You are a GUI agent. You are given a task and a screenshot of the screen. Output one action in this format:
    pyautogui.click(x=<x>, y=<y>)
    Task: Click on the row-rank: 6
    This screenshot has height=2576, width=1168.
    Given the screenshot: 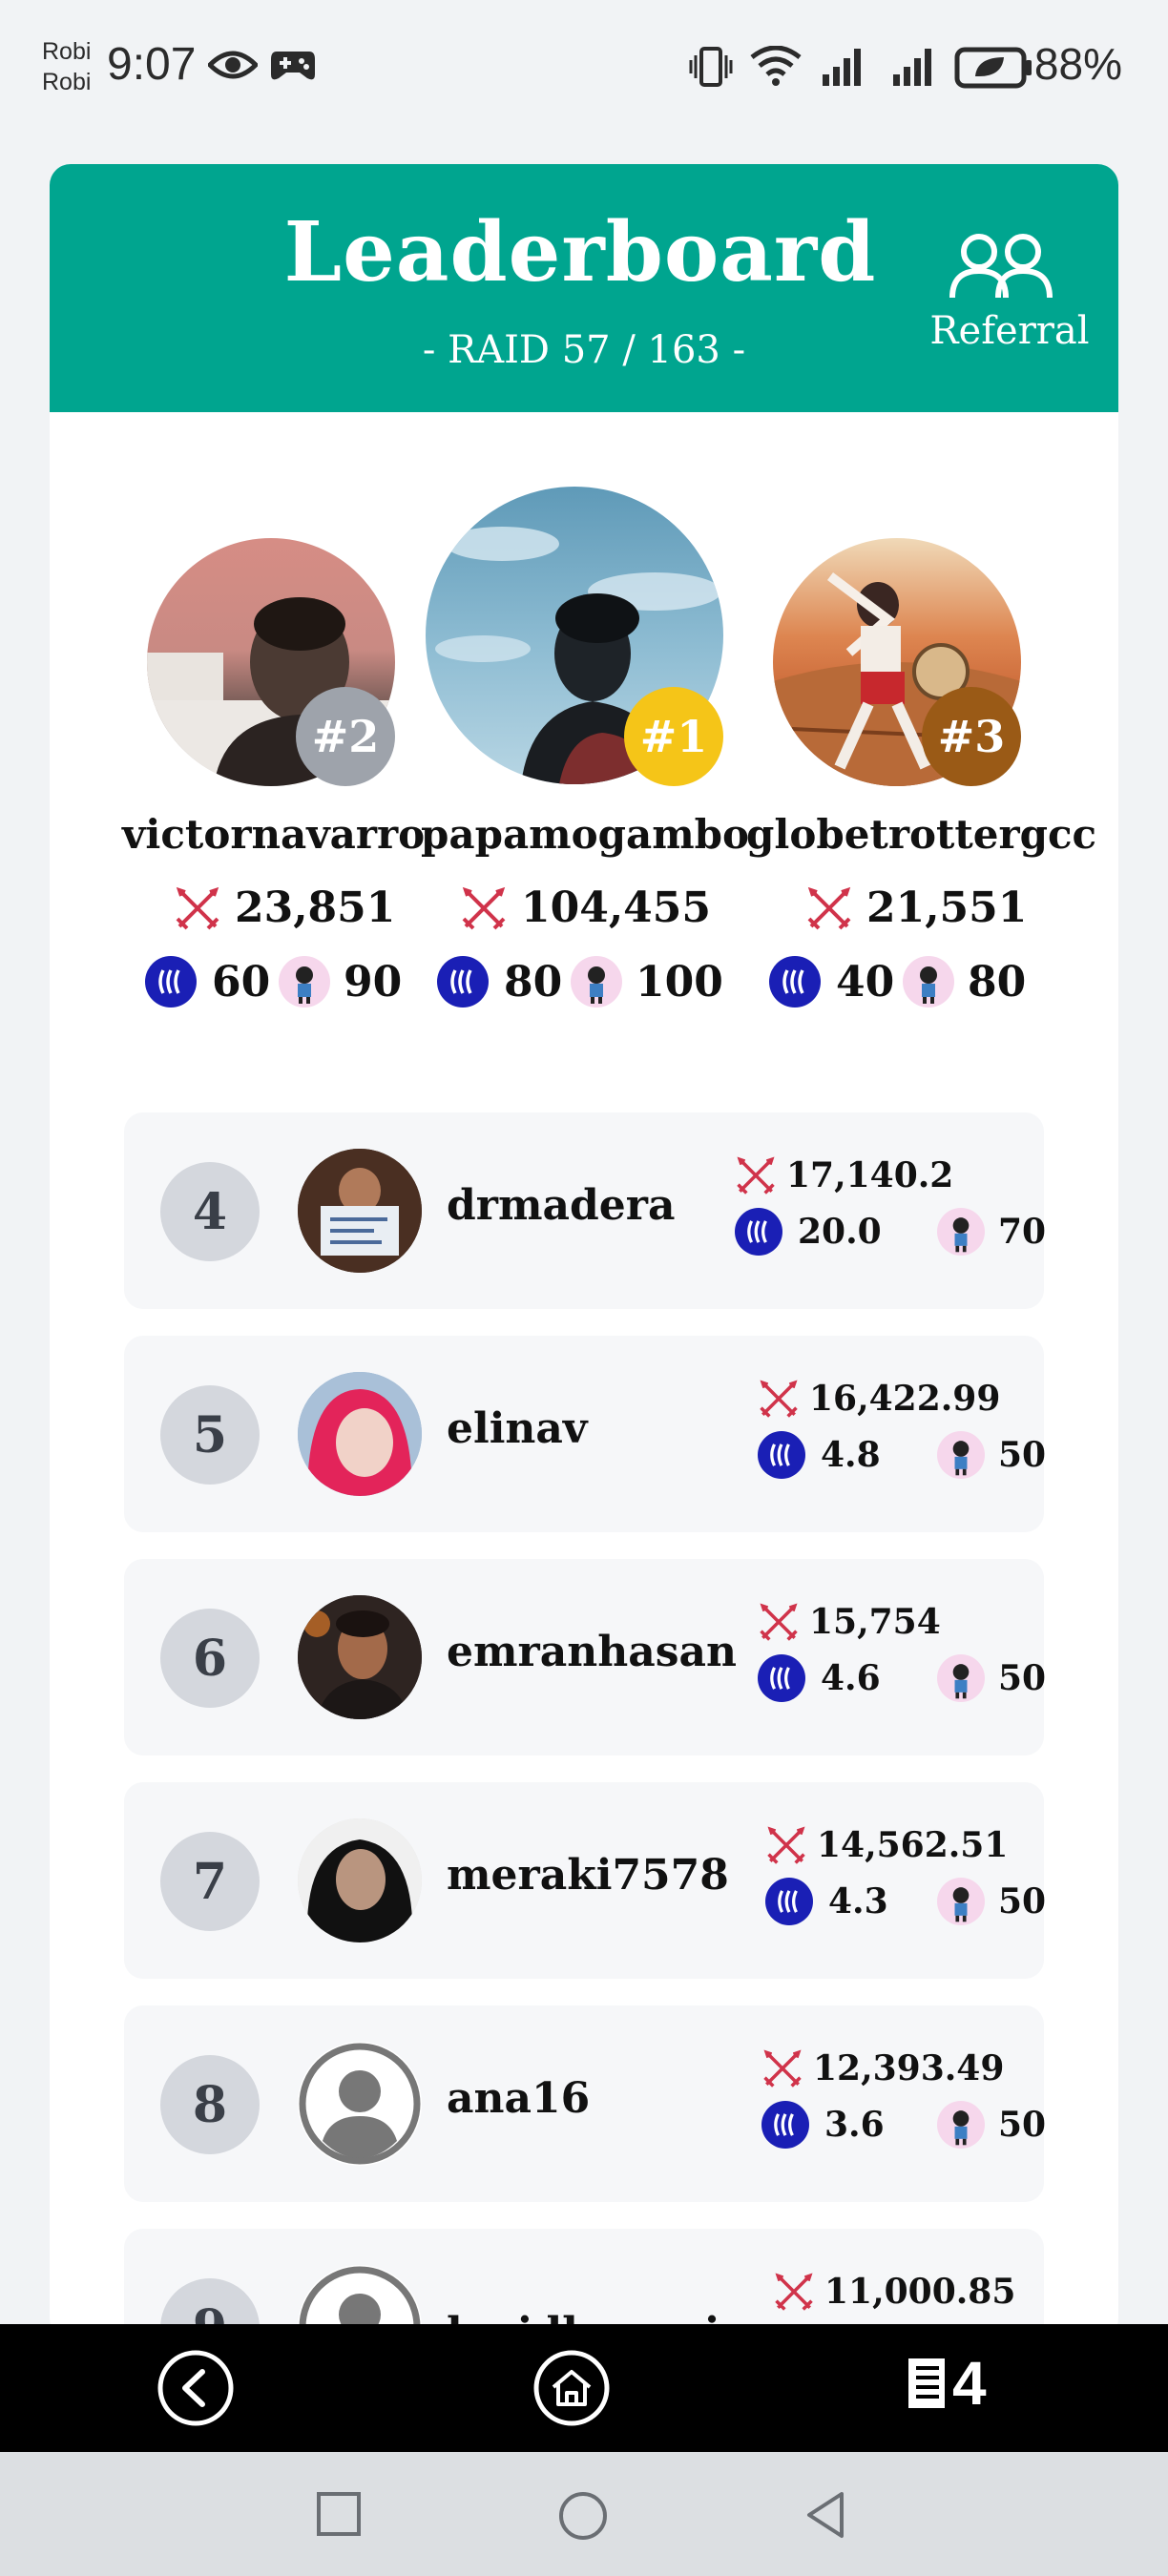 What is the action you would take?
    pyautogui.click(x=210, y=1658)
    